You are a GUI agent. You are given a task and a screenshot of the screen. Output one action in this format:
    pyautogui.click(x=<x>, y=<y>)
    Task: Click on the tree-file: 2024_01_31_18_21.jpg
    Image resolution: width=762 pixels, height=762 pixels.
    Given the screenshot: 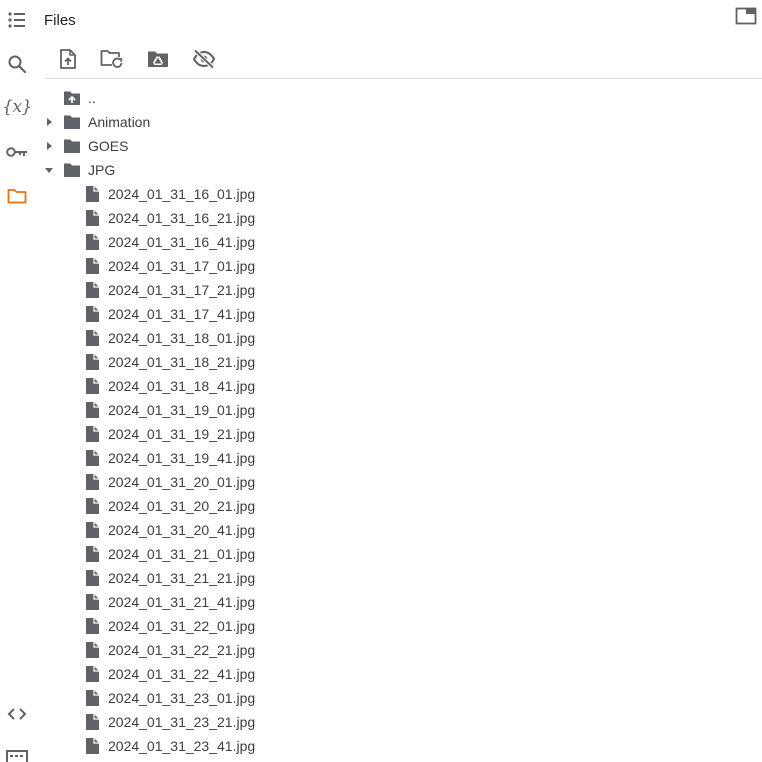 What is the action you would take?
    pyautogui.click(x=402, y=362)
    